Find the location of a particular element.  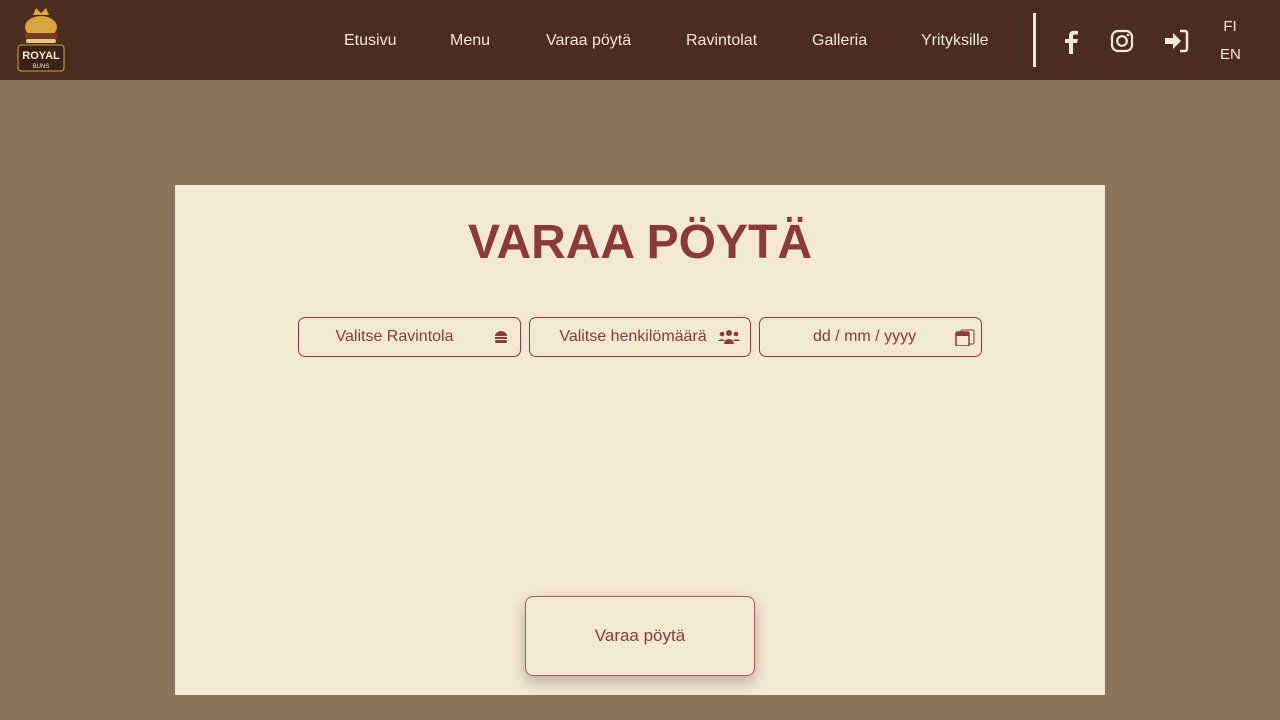

nav-divider is located at coordinates (1034, 40).